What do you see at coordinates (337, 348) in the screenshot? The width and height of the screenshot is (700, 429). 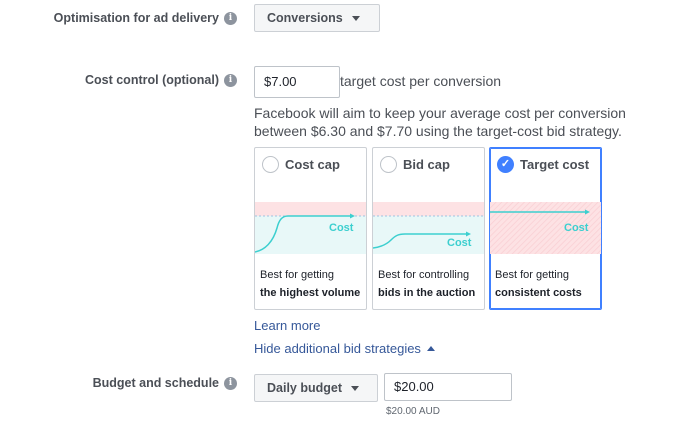 I see `hide-bid-strategies-label: Hide additional bid strategies` at bounding box center [337, 348].